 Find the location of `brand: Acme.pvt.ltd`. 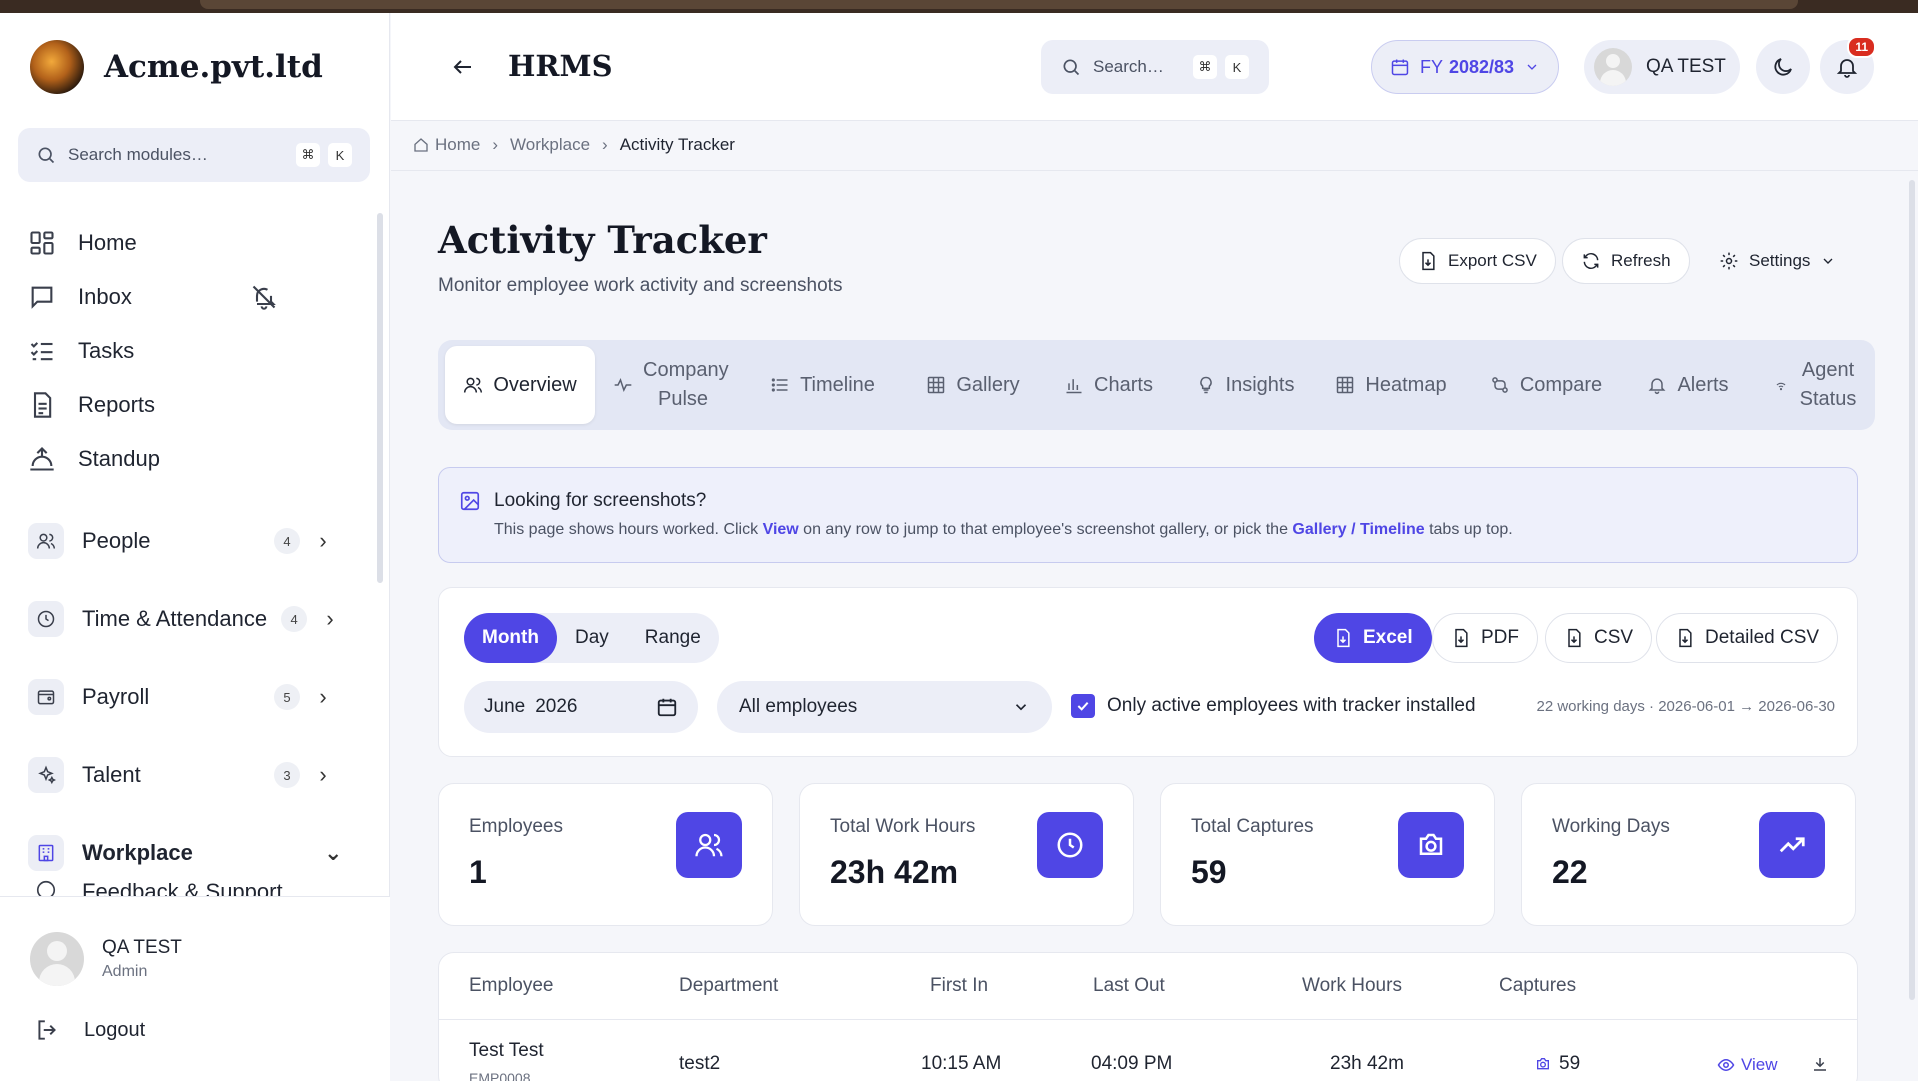

brand: Acme.pvt.ltd is located at coordinates (176, 67).